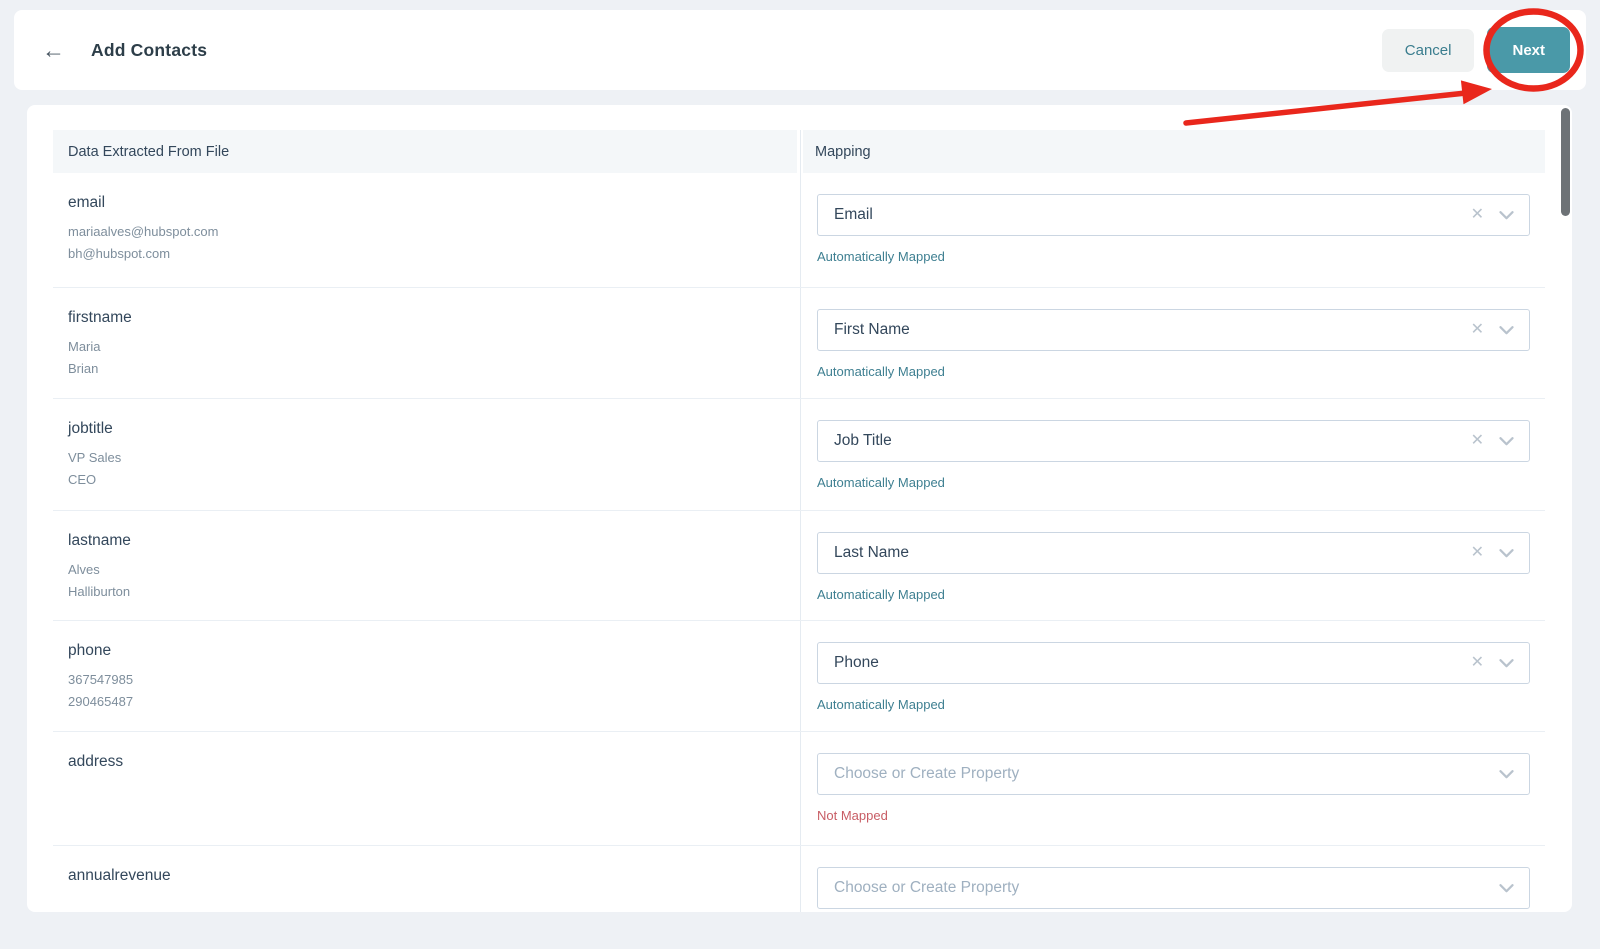  I want to click on select-value: Email, so click(853, 214).